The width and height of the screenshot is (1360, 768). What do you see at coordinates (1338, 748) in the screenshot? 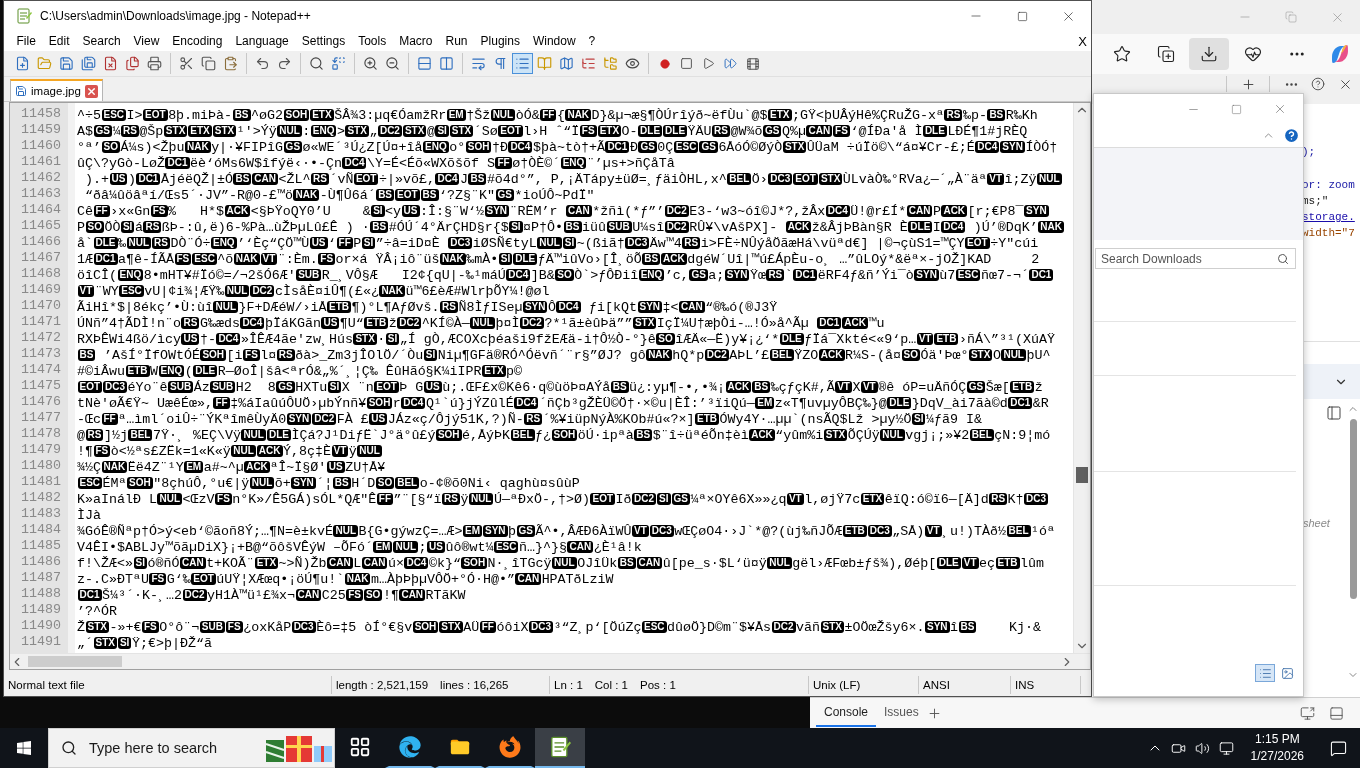
I see `speech-bubble-icon` at bounding box center [1338, 748].